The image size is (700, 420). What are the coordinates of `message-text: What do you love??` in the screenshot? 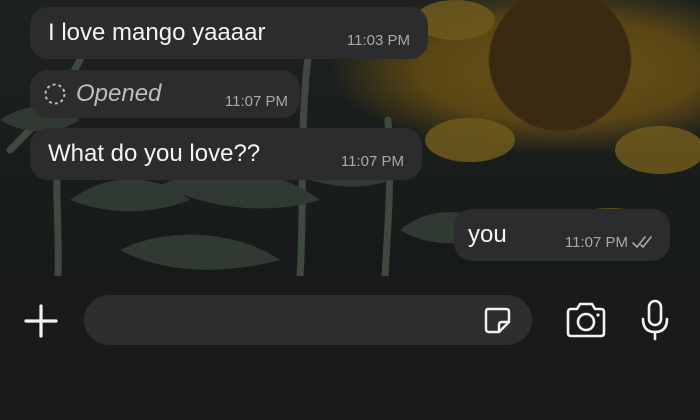 It's located at (154, 153).